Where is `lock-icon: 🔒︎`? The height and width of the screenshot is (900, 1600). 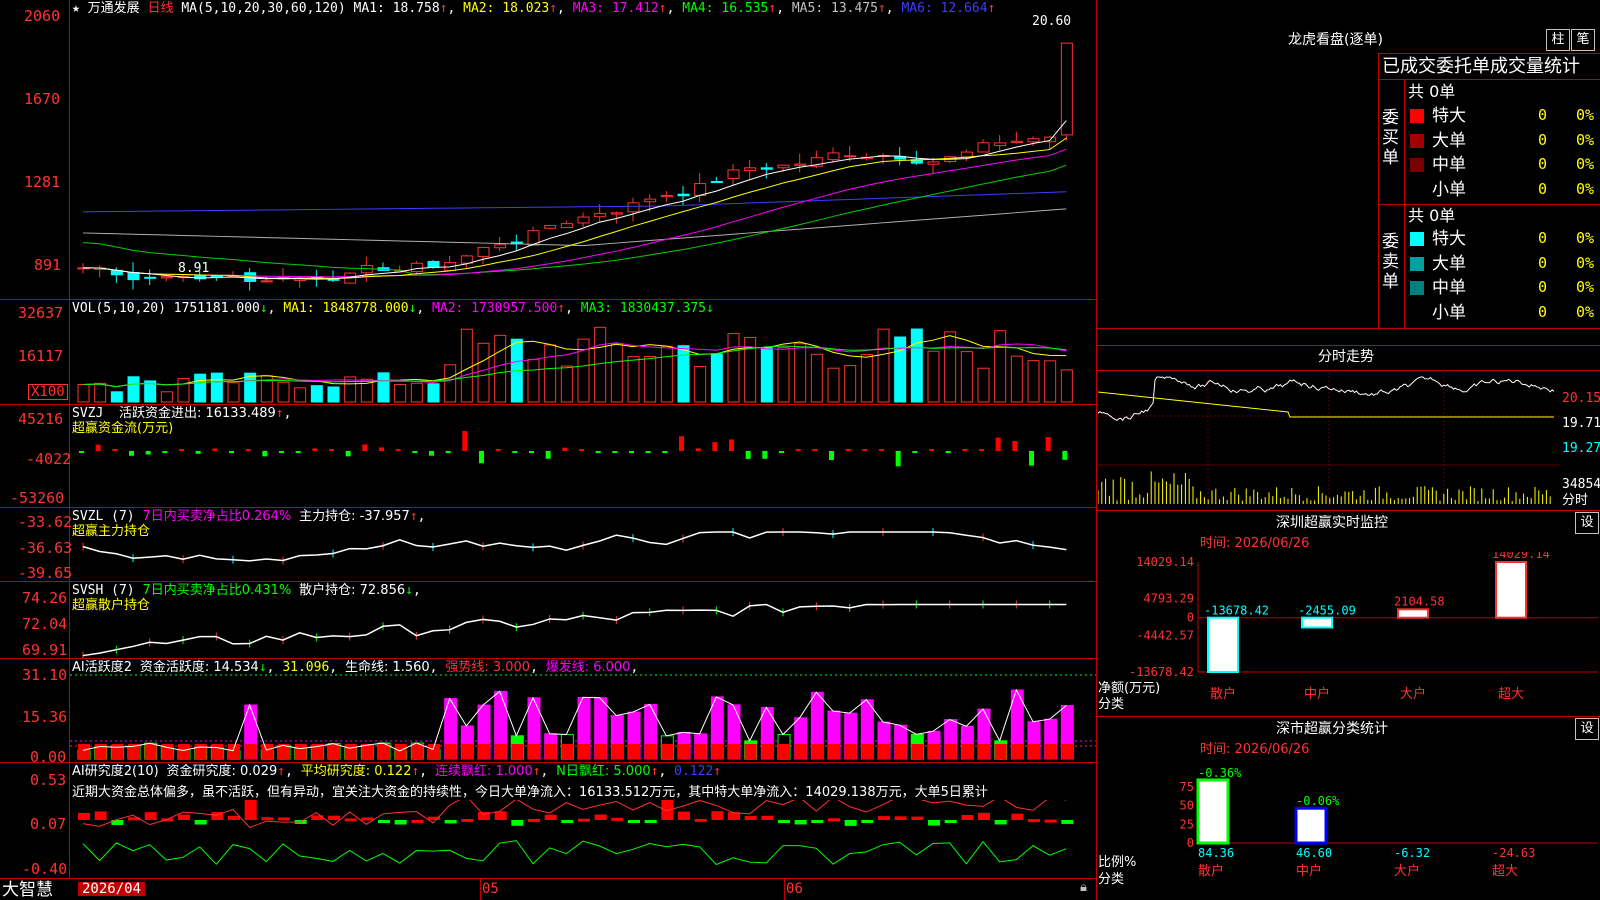
lock-icon: 🔒︎ is located at coordinates (1083, 888).